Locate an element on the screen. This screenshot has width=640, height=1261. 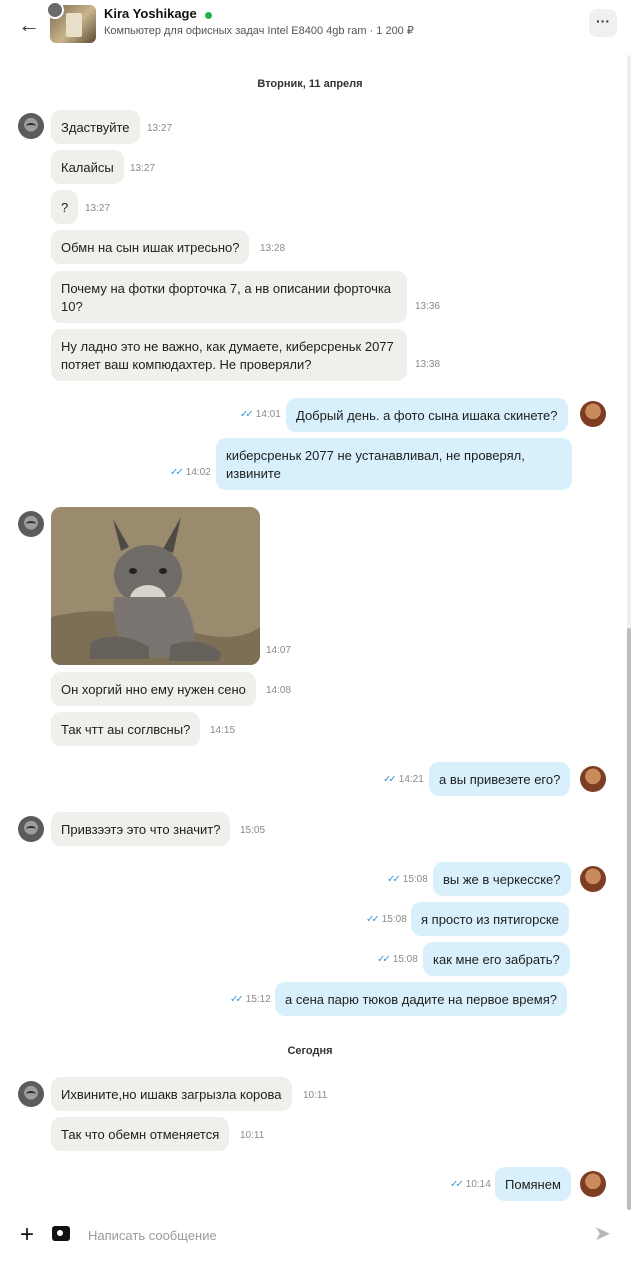
message-text: вы же в черкесске? is located at coordinates (502, 879).